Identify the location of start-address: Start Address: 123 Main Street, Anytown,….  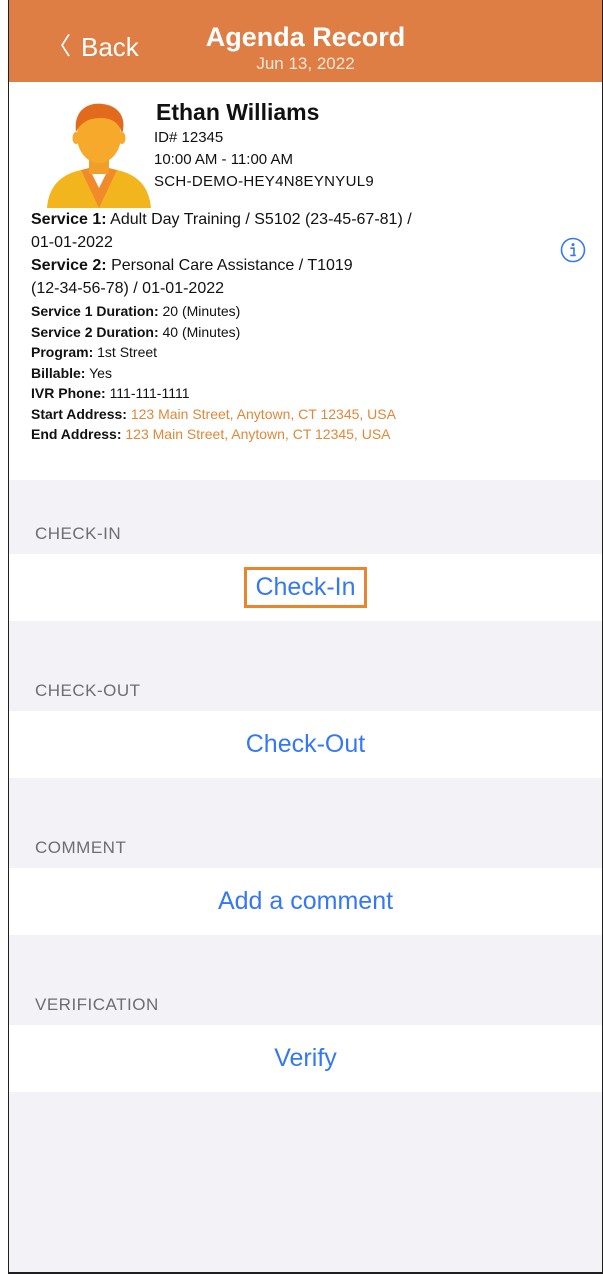
(281, 414).